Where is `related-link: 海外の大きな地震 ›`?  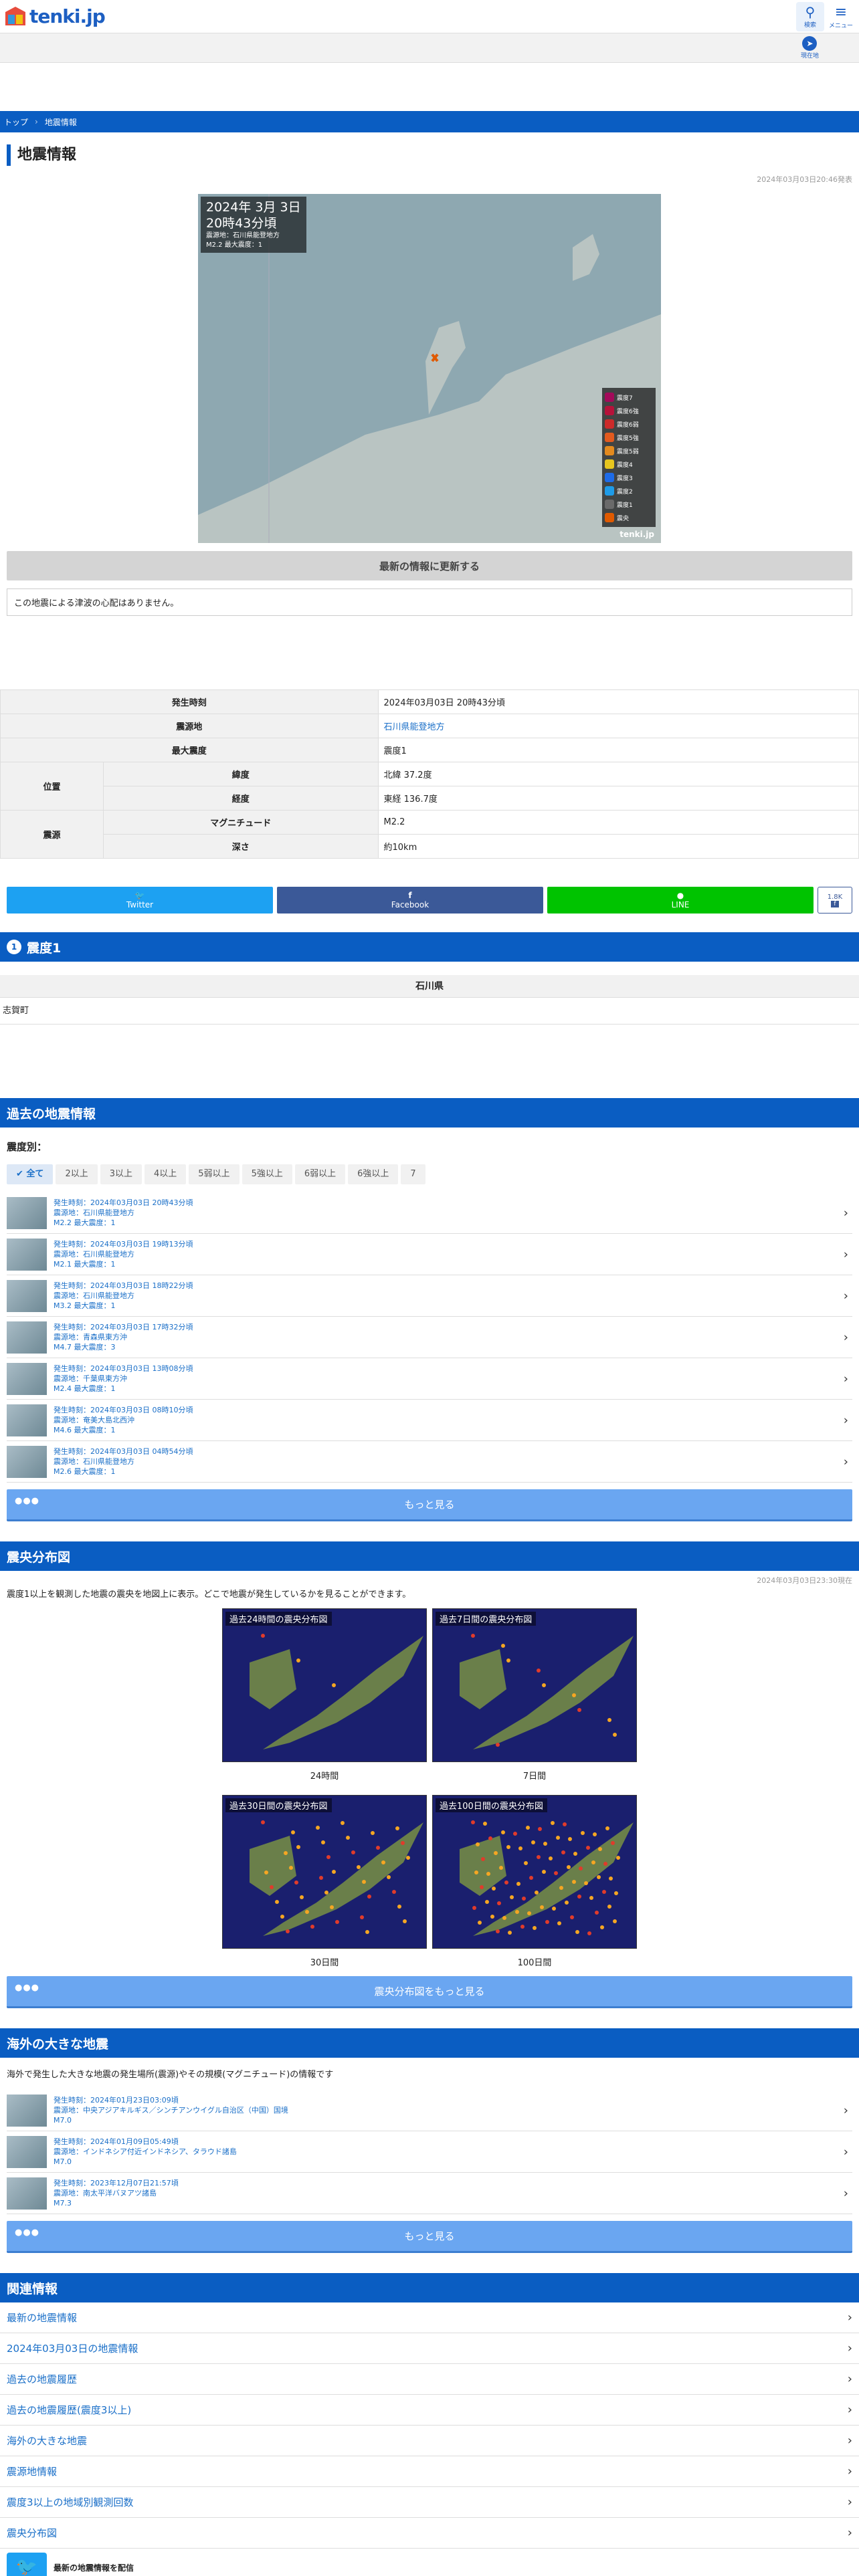
related-link: 海外の大きな地震 › is located at coordinates (429, 2441).